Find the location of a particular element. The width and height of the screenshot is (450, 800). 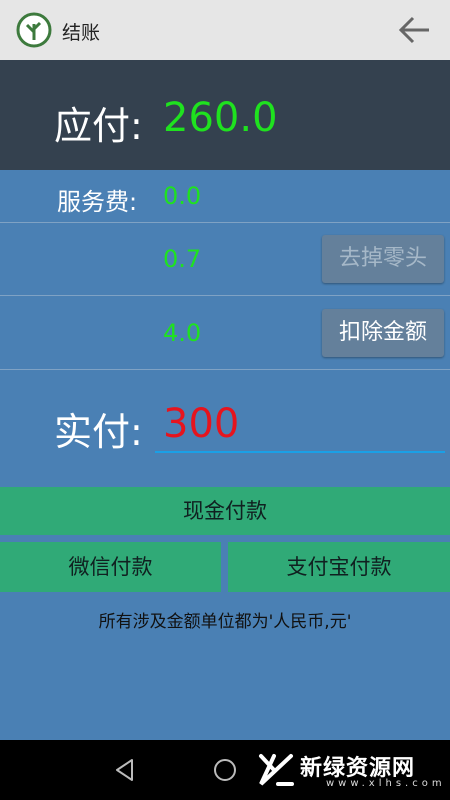

currency-note: 所有涉及金额单位都为'人民币,元' is located at coordinates (225, 622).